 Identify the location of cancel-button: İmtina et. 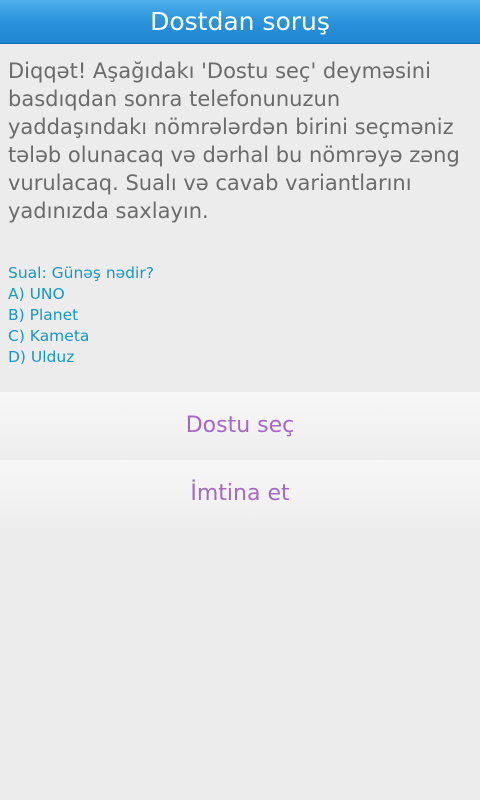
(240, 493).